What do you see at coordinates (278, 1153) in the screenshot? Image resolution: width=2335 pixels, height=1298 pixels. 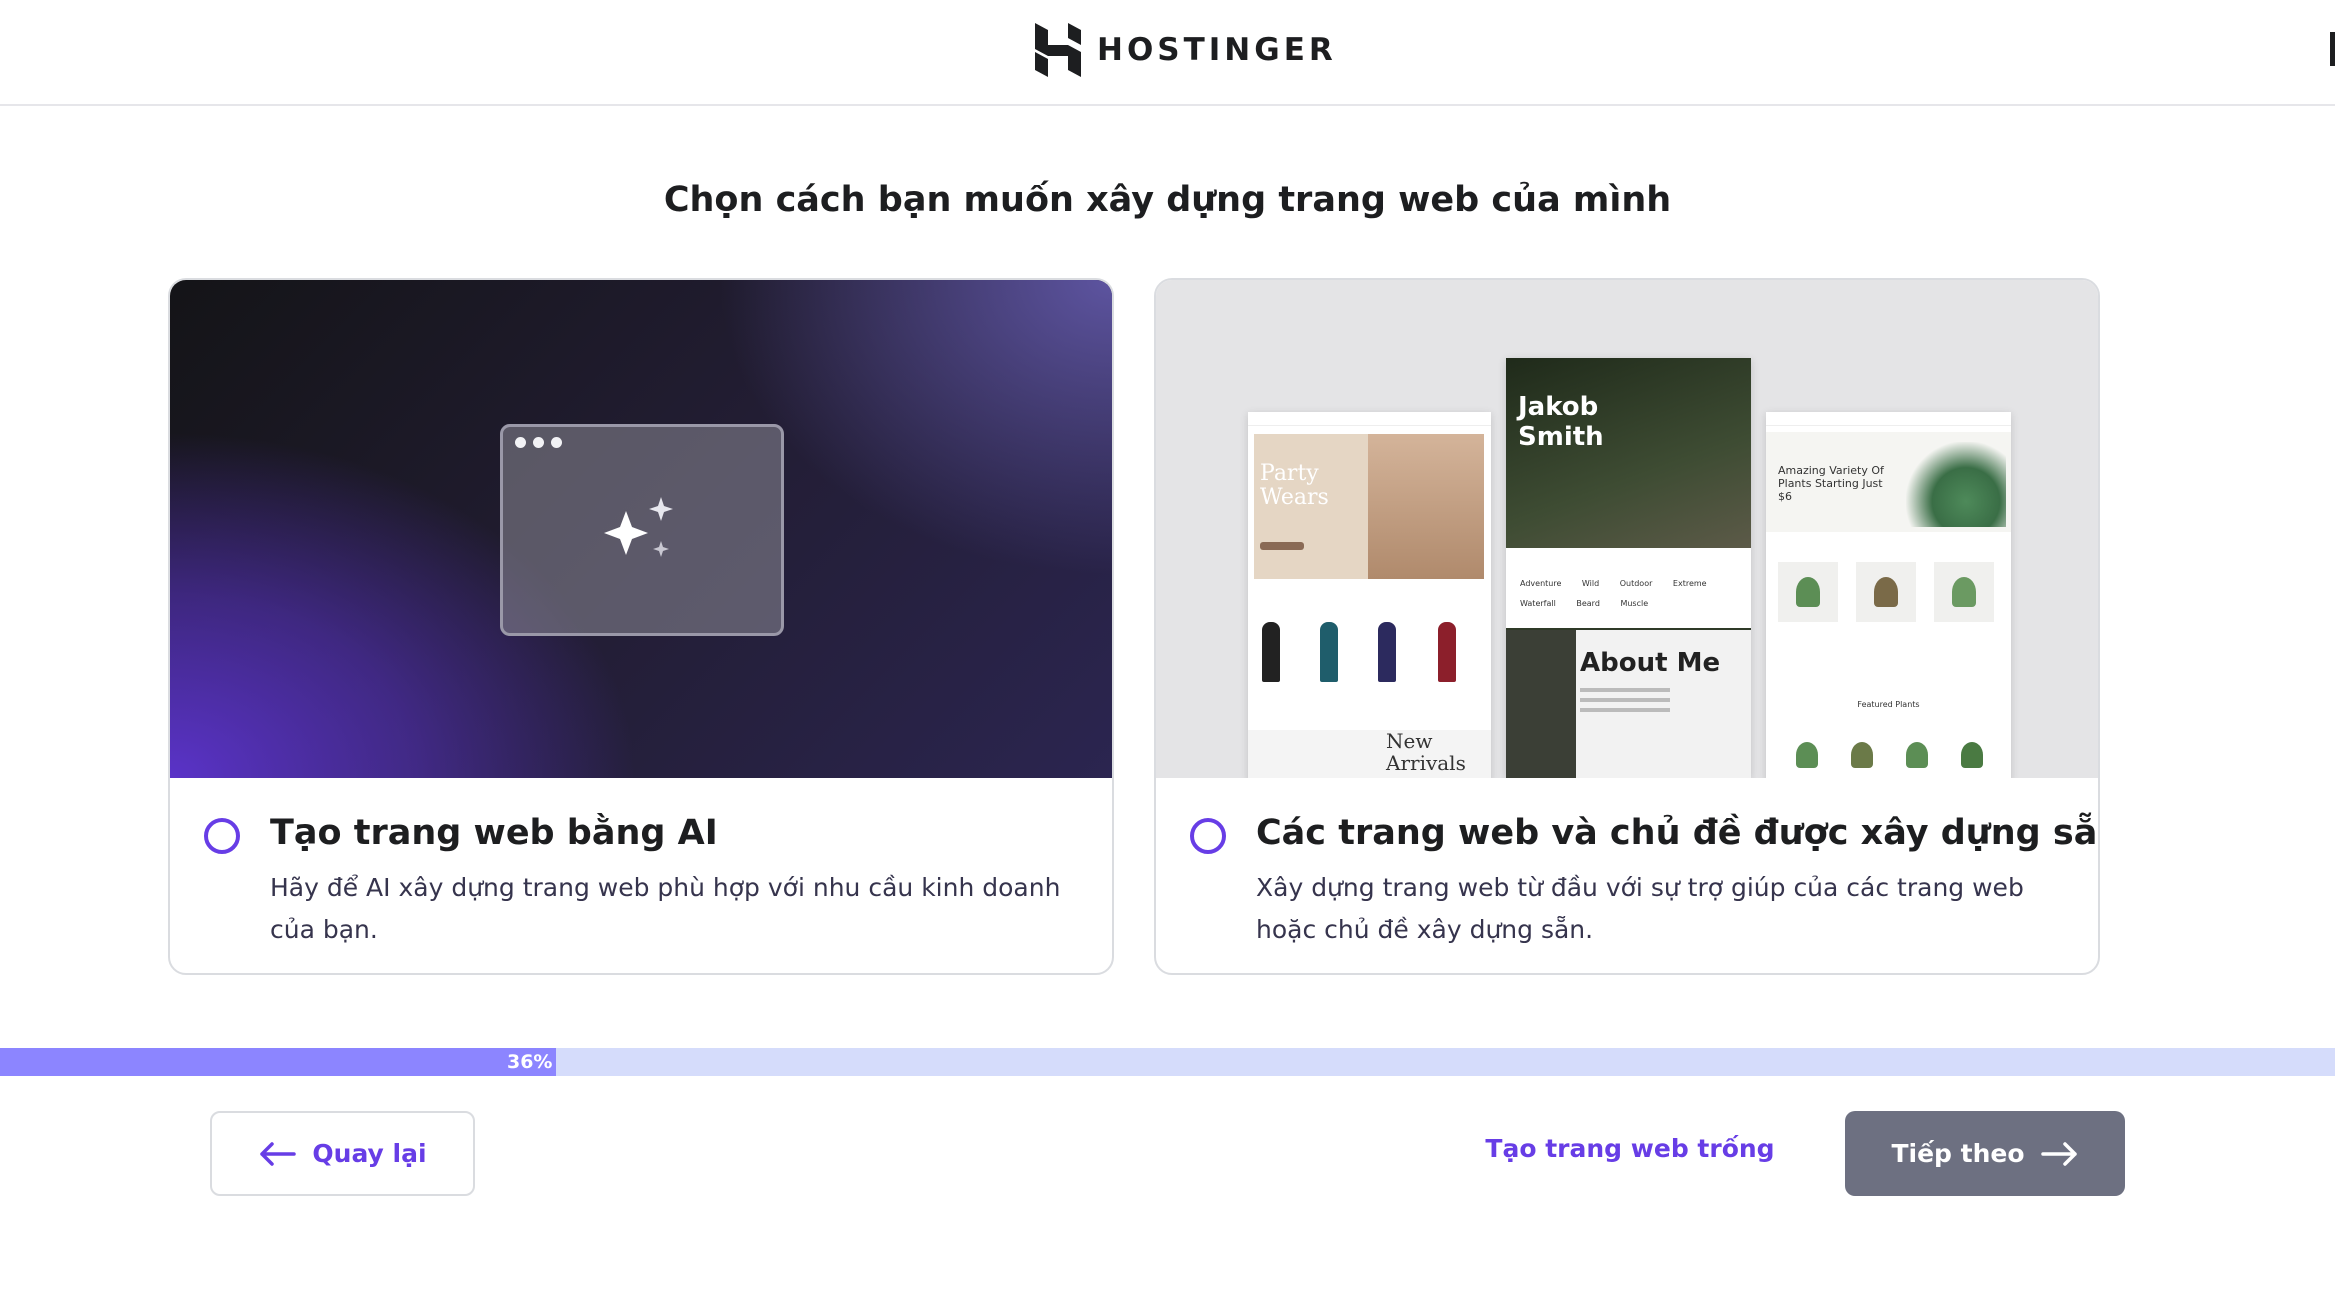 I see `arrow-left-icon` at bounding box center [278, 1153].